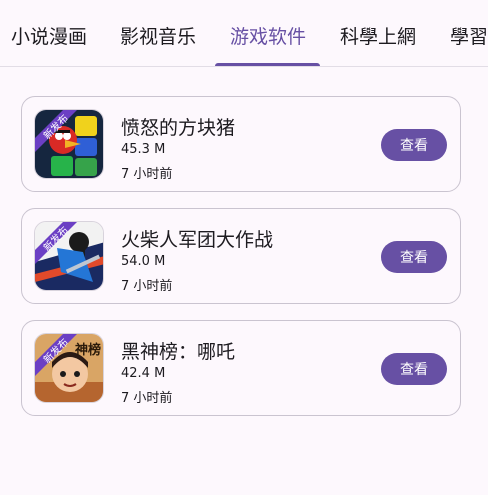  What do you see at coordinates (158, 33) in the screenshot?
I see `tab-video-music: 影视音乐` at bounding box center [158, 33].